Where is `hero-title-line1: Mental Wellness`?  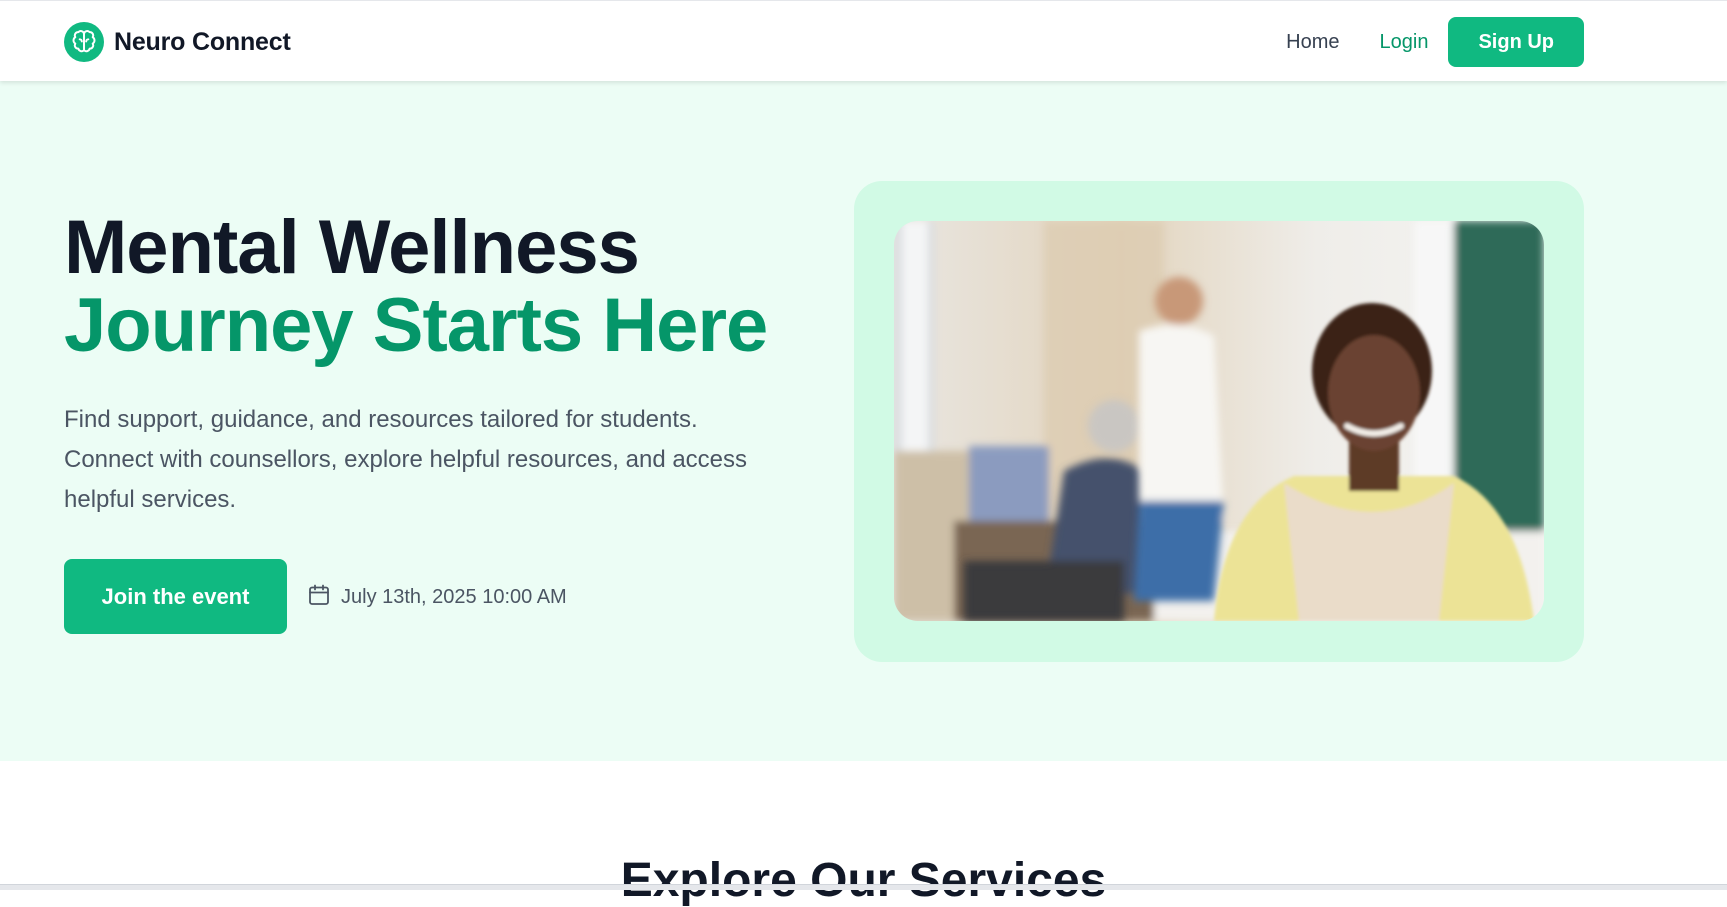 hero-title-line1: Mental Wellness is located at coordinates (352, 247).